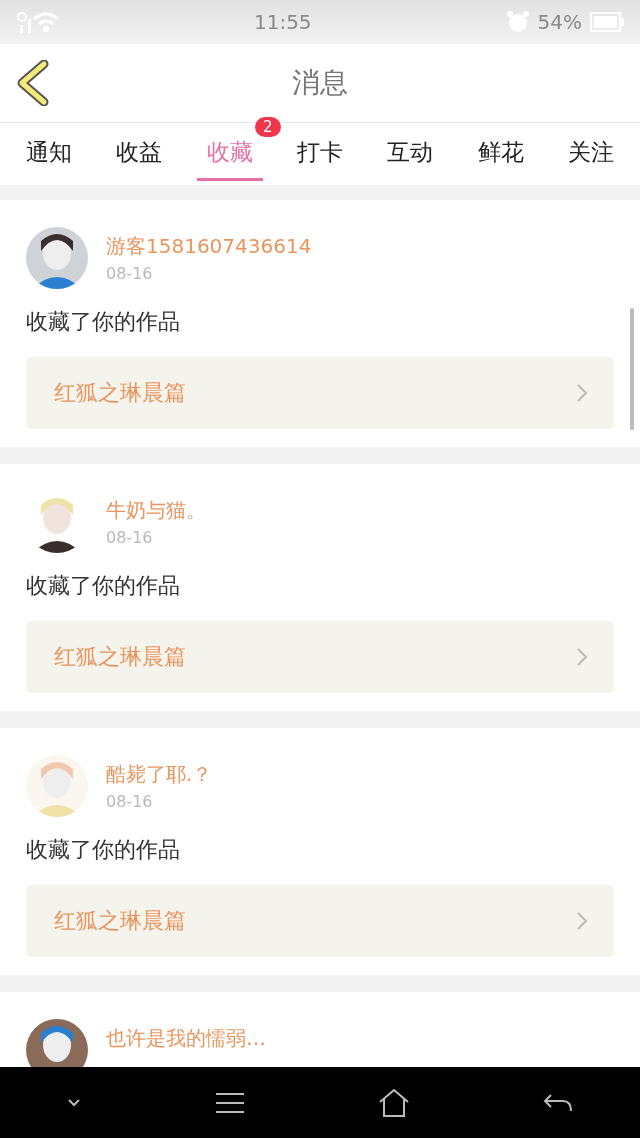 This screenshot has height=1138, width=640. Describe the element at coordinates (320, 154) in the screenshot. I see `tab: 打卡` at that location.